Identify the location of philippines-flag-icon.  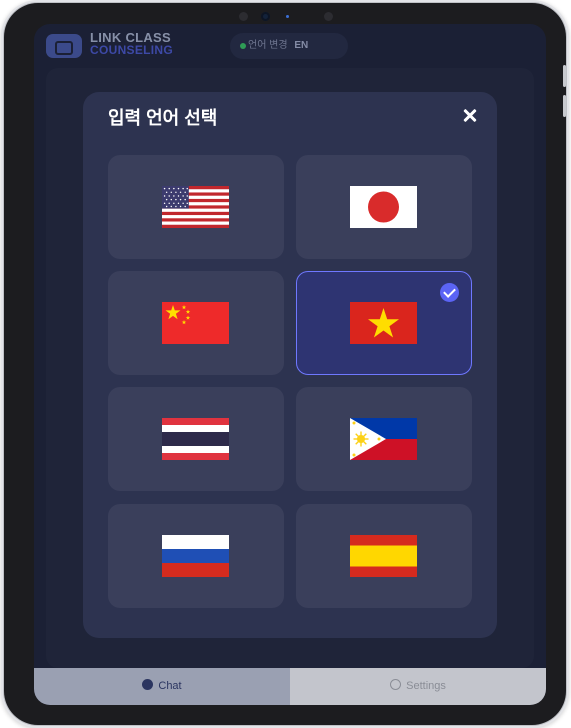
(383, 439).